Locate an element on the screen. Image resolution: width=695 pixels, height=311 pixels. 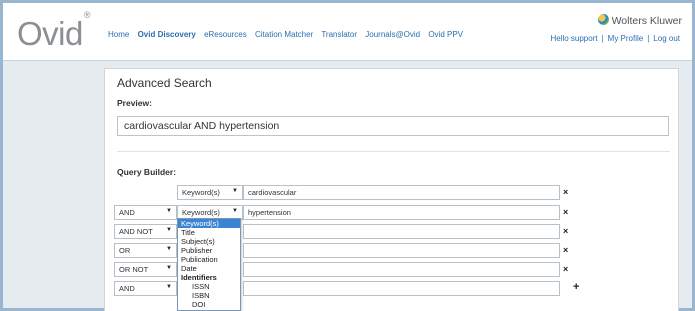
search-term-input: cardiovascular is located at coordinates (401, 192).